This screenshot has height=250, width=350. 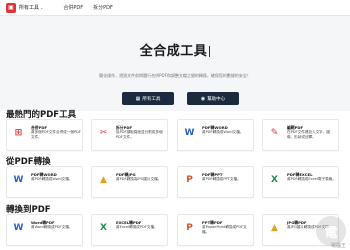 What do you see at coordinates (103, 7) in the screenshot?
I see `nav-split-pdf: 拆分PDF` at bounding box center [103, 7].